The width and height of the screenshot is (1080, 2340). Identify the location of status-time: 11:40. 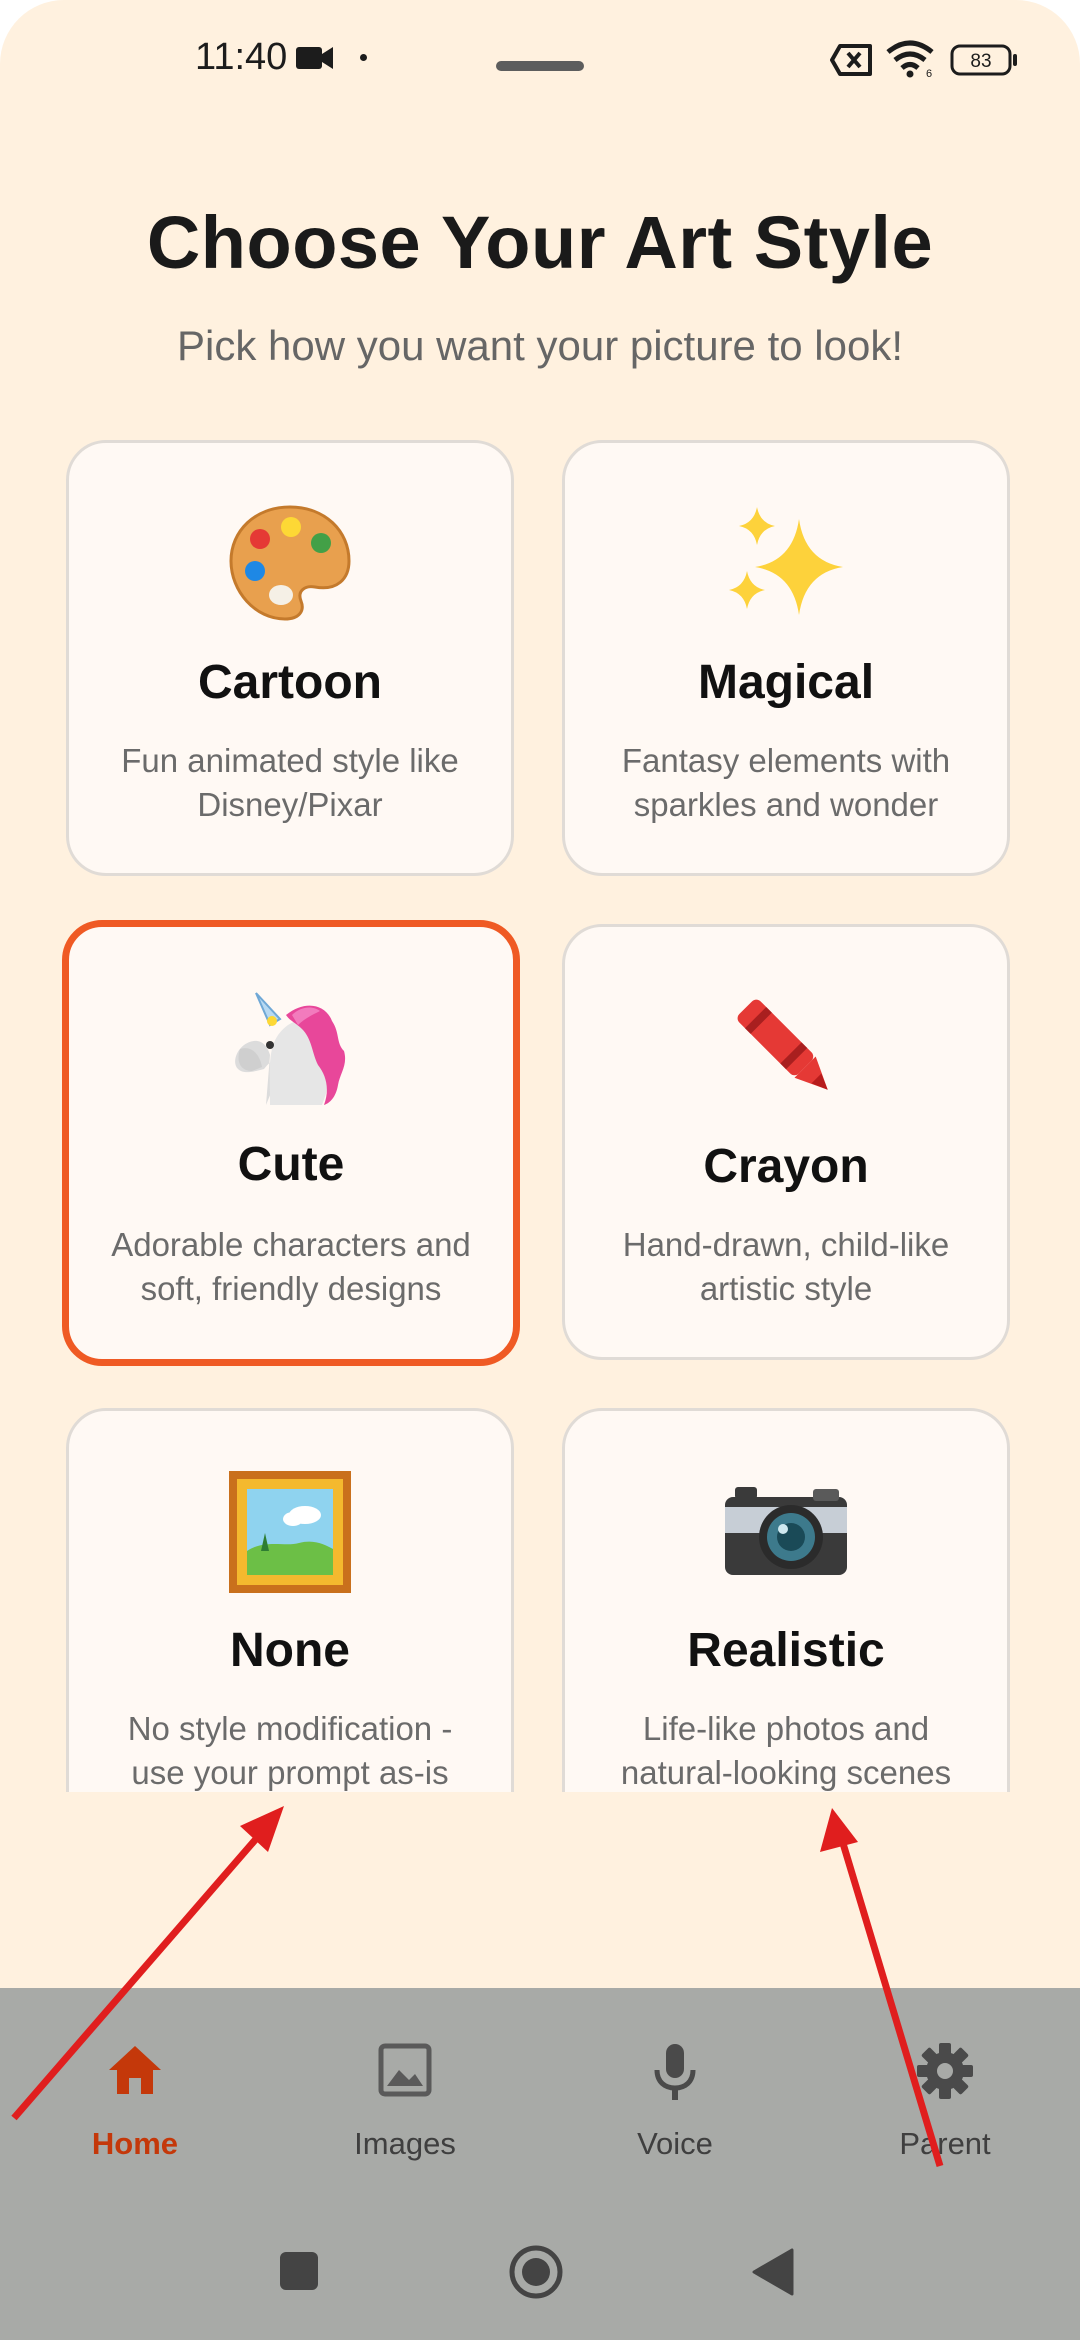
(241, 57).